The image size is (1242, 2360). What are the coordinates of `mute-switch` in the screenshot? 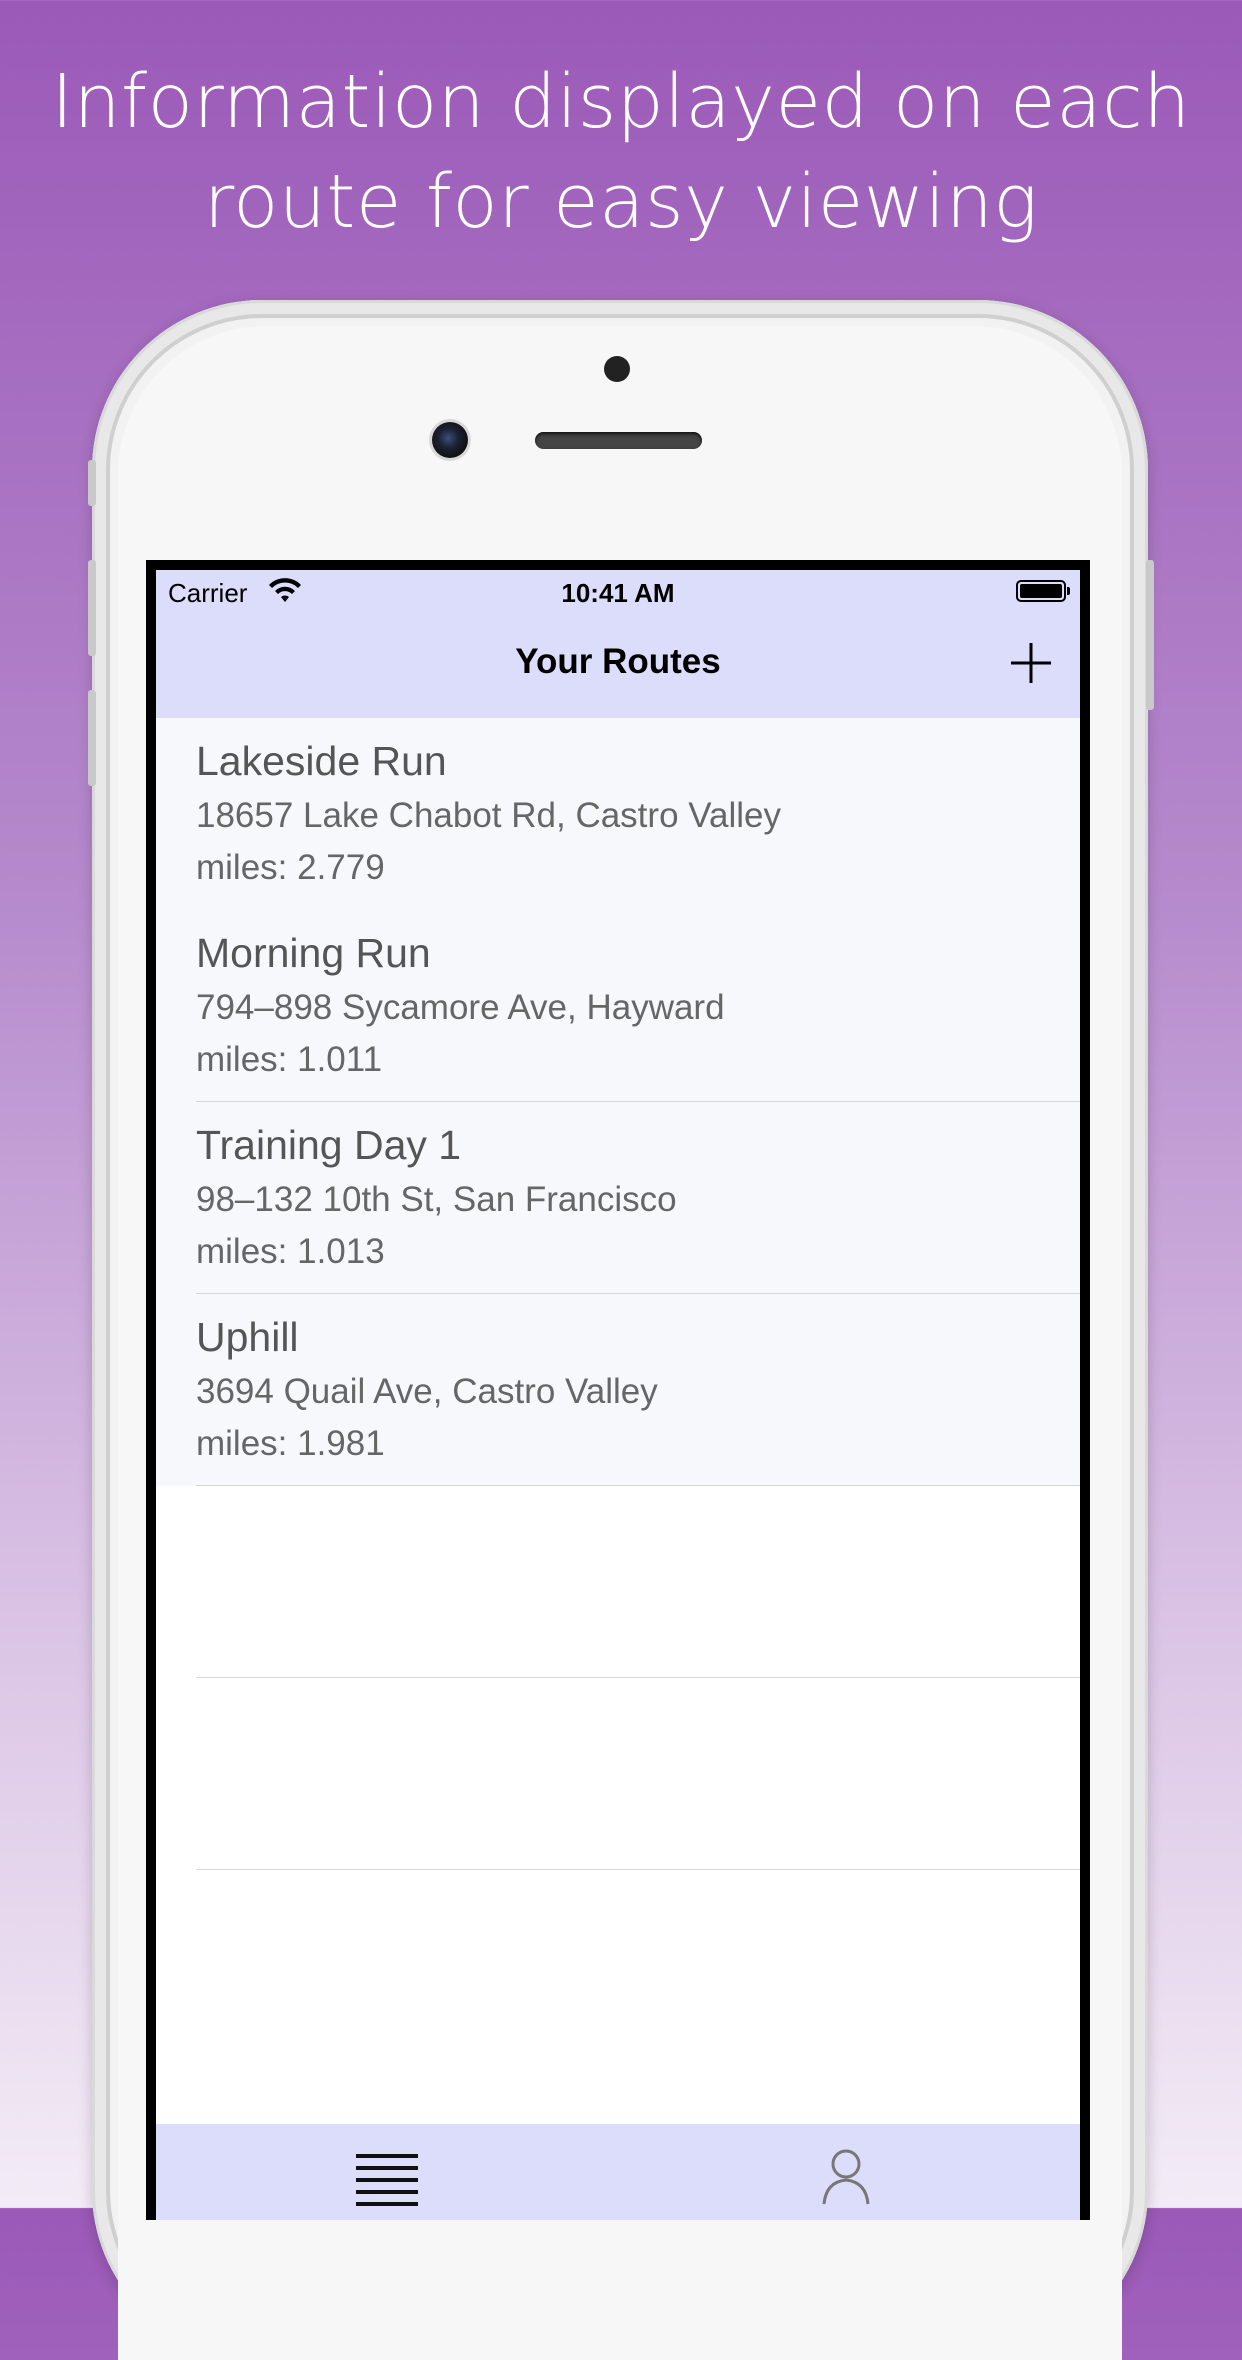 It's located at (92, 483).